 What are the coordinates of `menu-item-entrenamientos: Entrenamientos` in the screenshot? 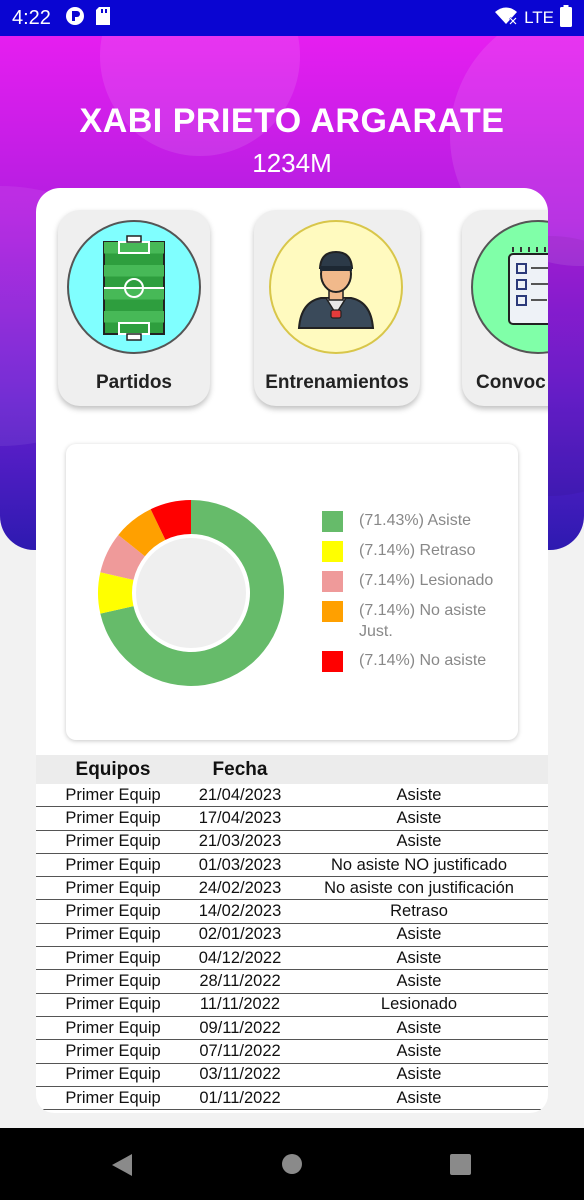 It's located at (337, 308).